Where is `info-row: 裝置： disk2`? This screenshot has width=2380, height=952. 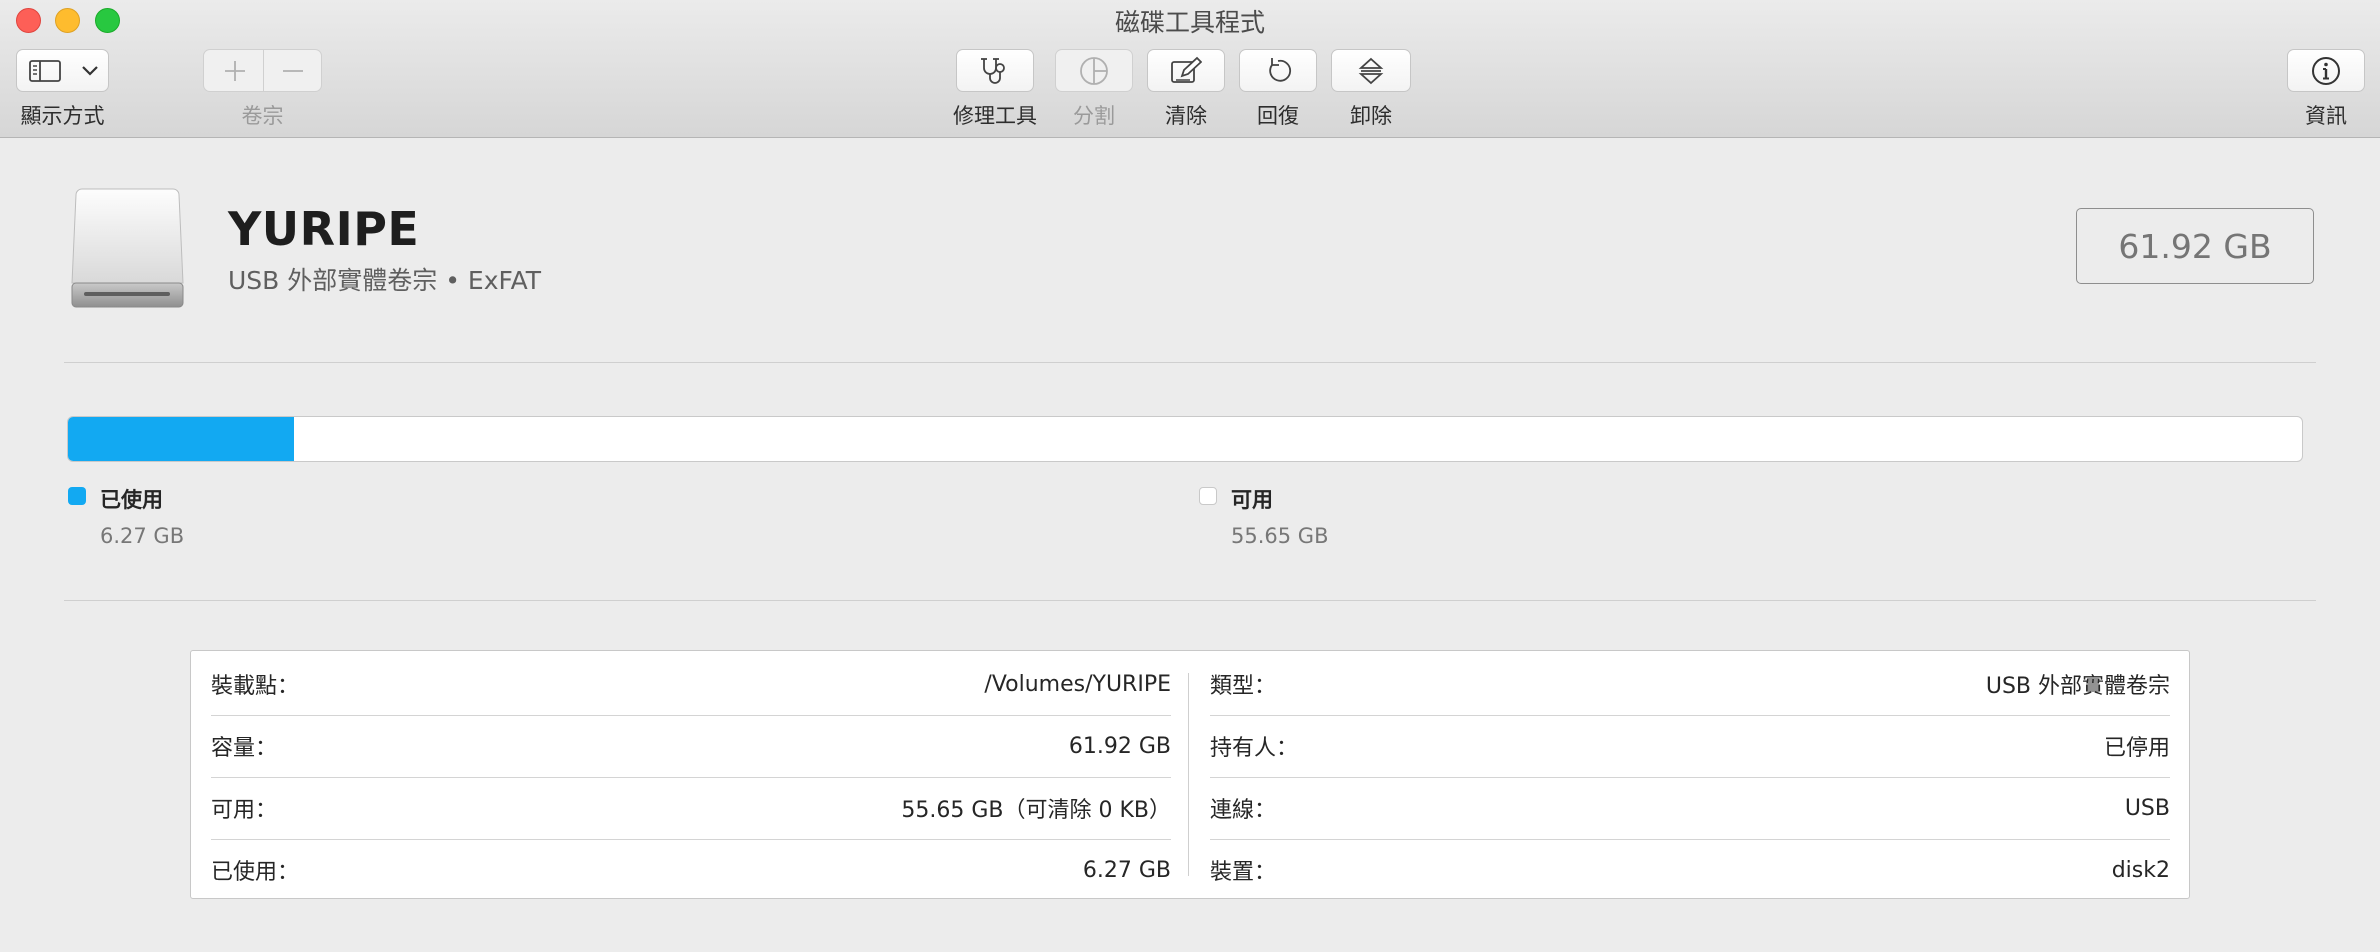
info-row: 裝置： disk2 is located at coordinates (1690, 870).